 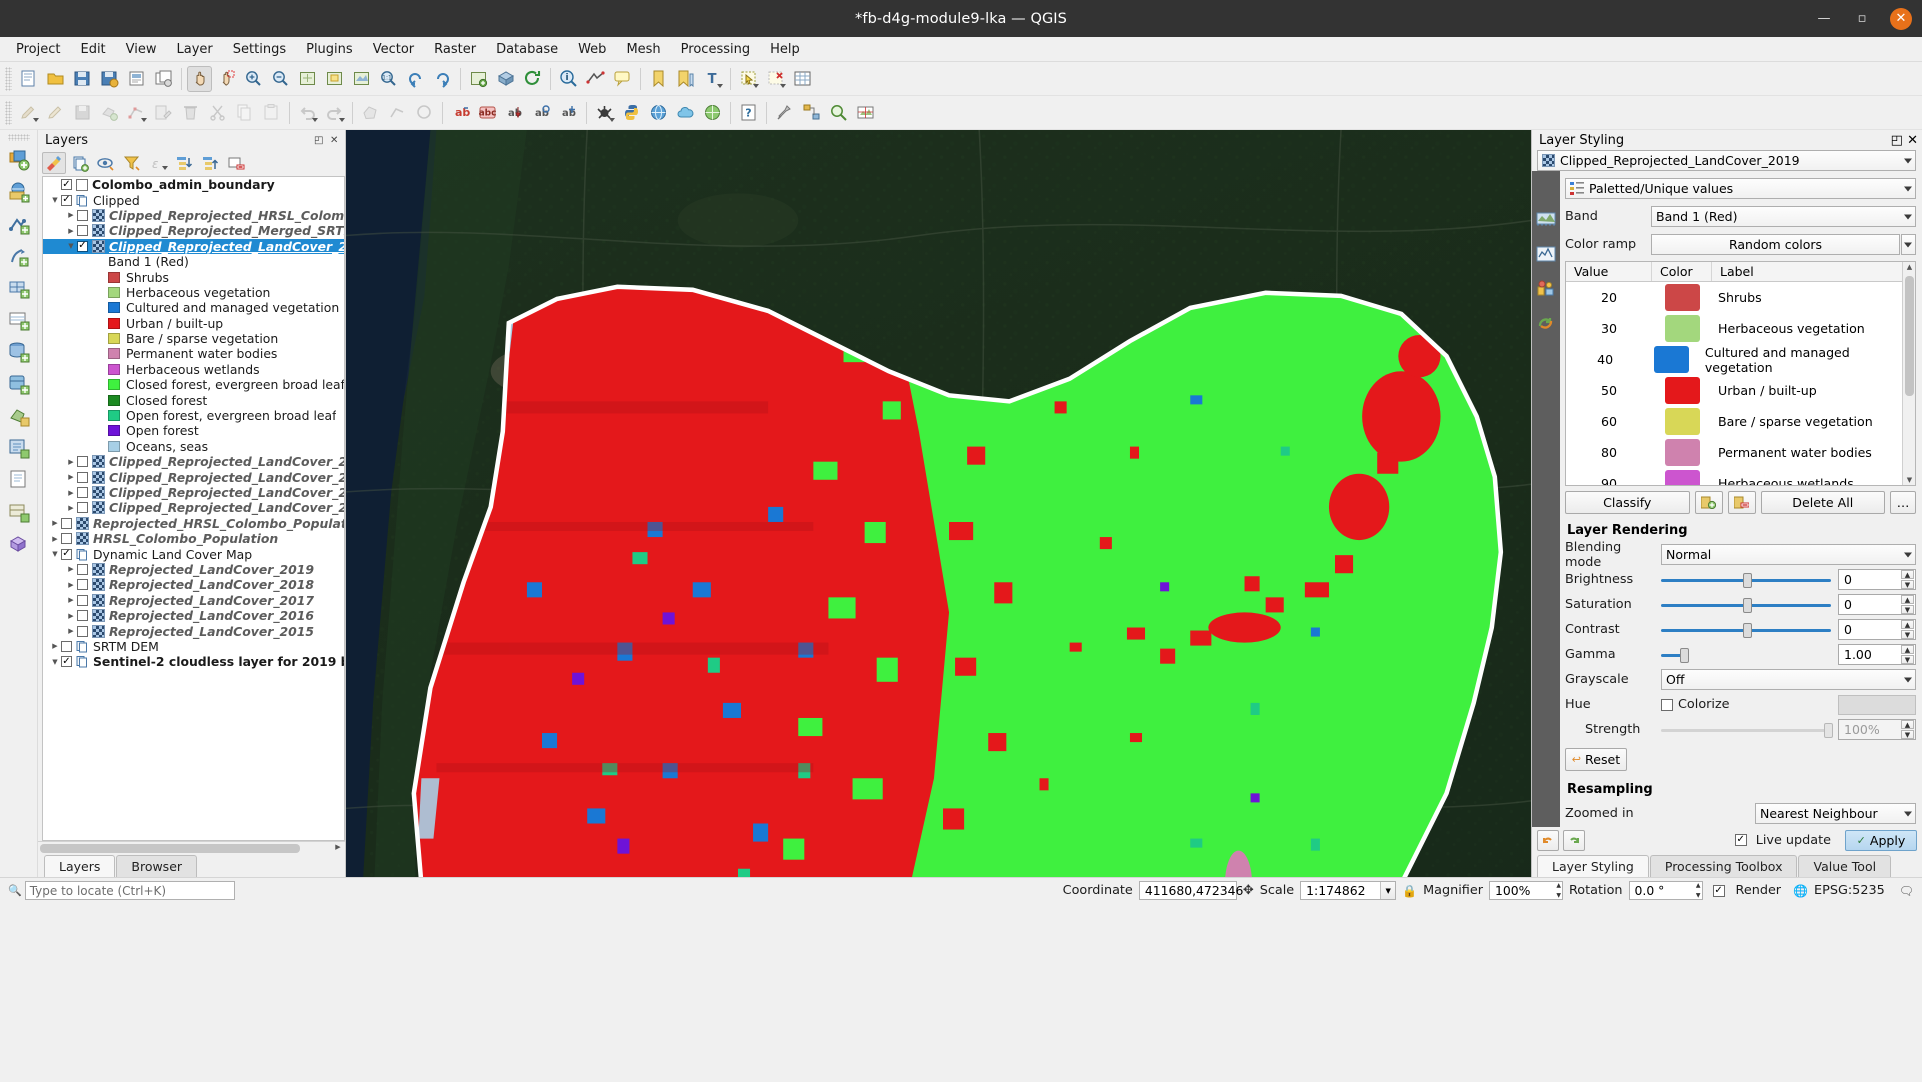 I want to click on menu-item-help: Help, so click(x=785, y=49).